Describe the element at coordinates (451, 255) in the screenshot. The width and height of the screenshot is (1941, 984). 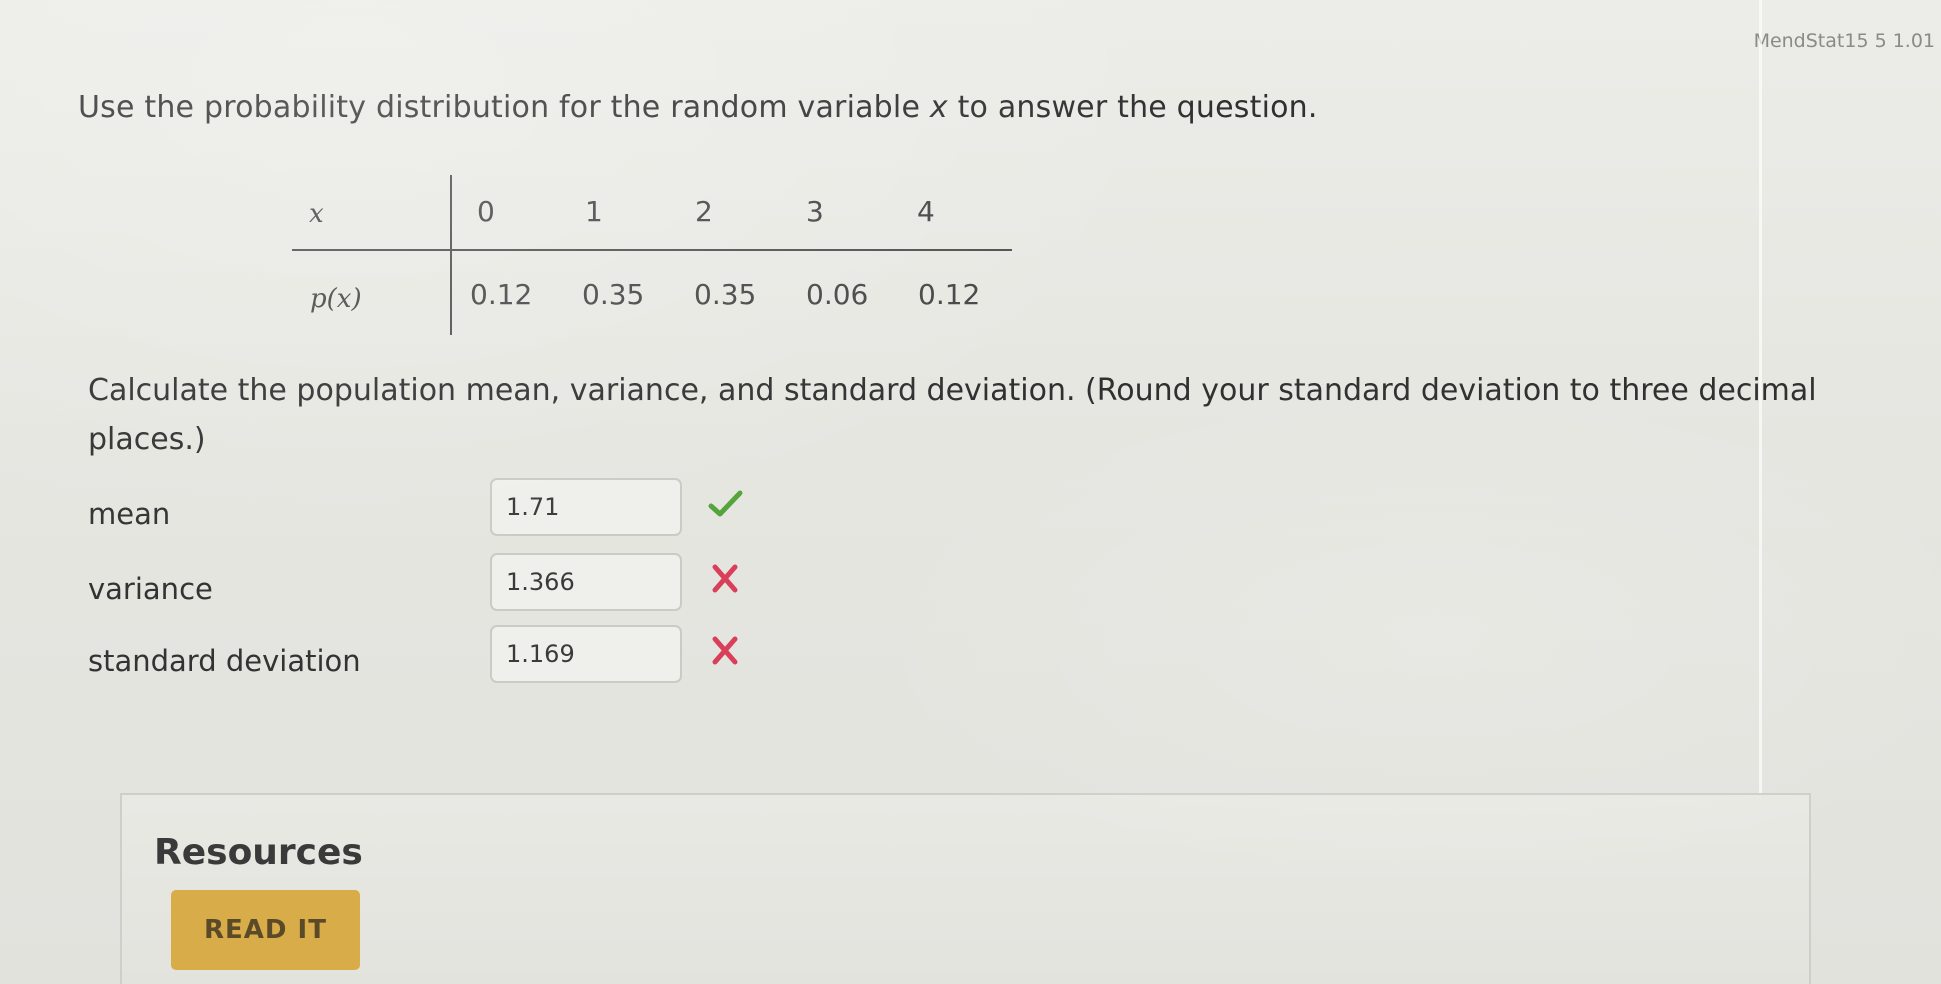
I see `table-vertical-divider` at that location.